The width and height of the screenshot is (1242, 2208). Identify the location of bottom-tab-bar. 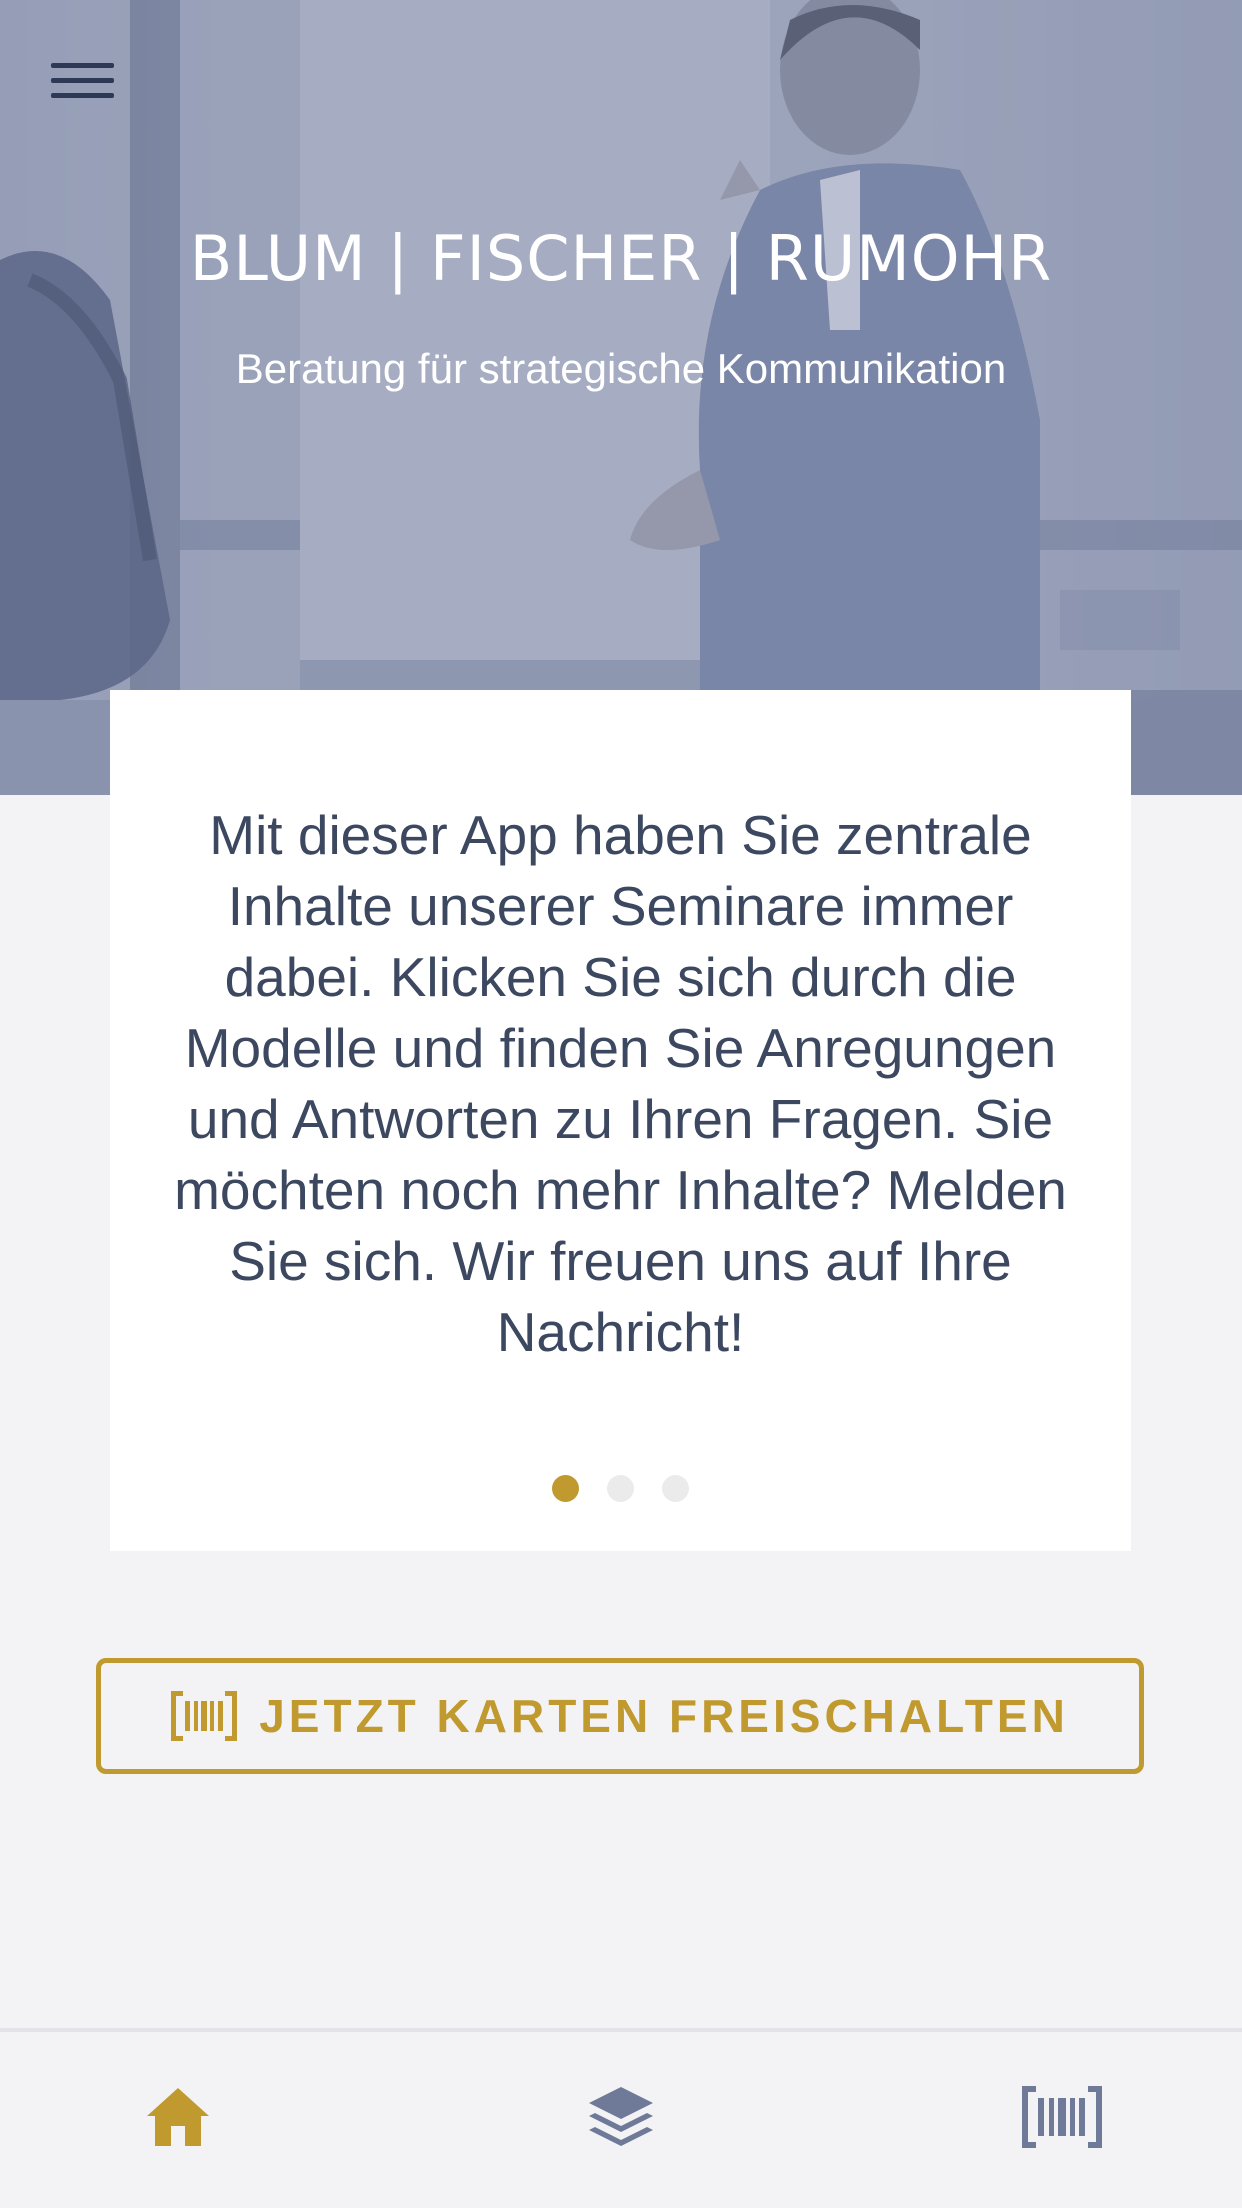
(621, 2118).